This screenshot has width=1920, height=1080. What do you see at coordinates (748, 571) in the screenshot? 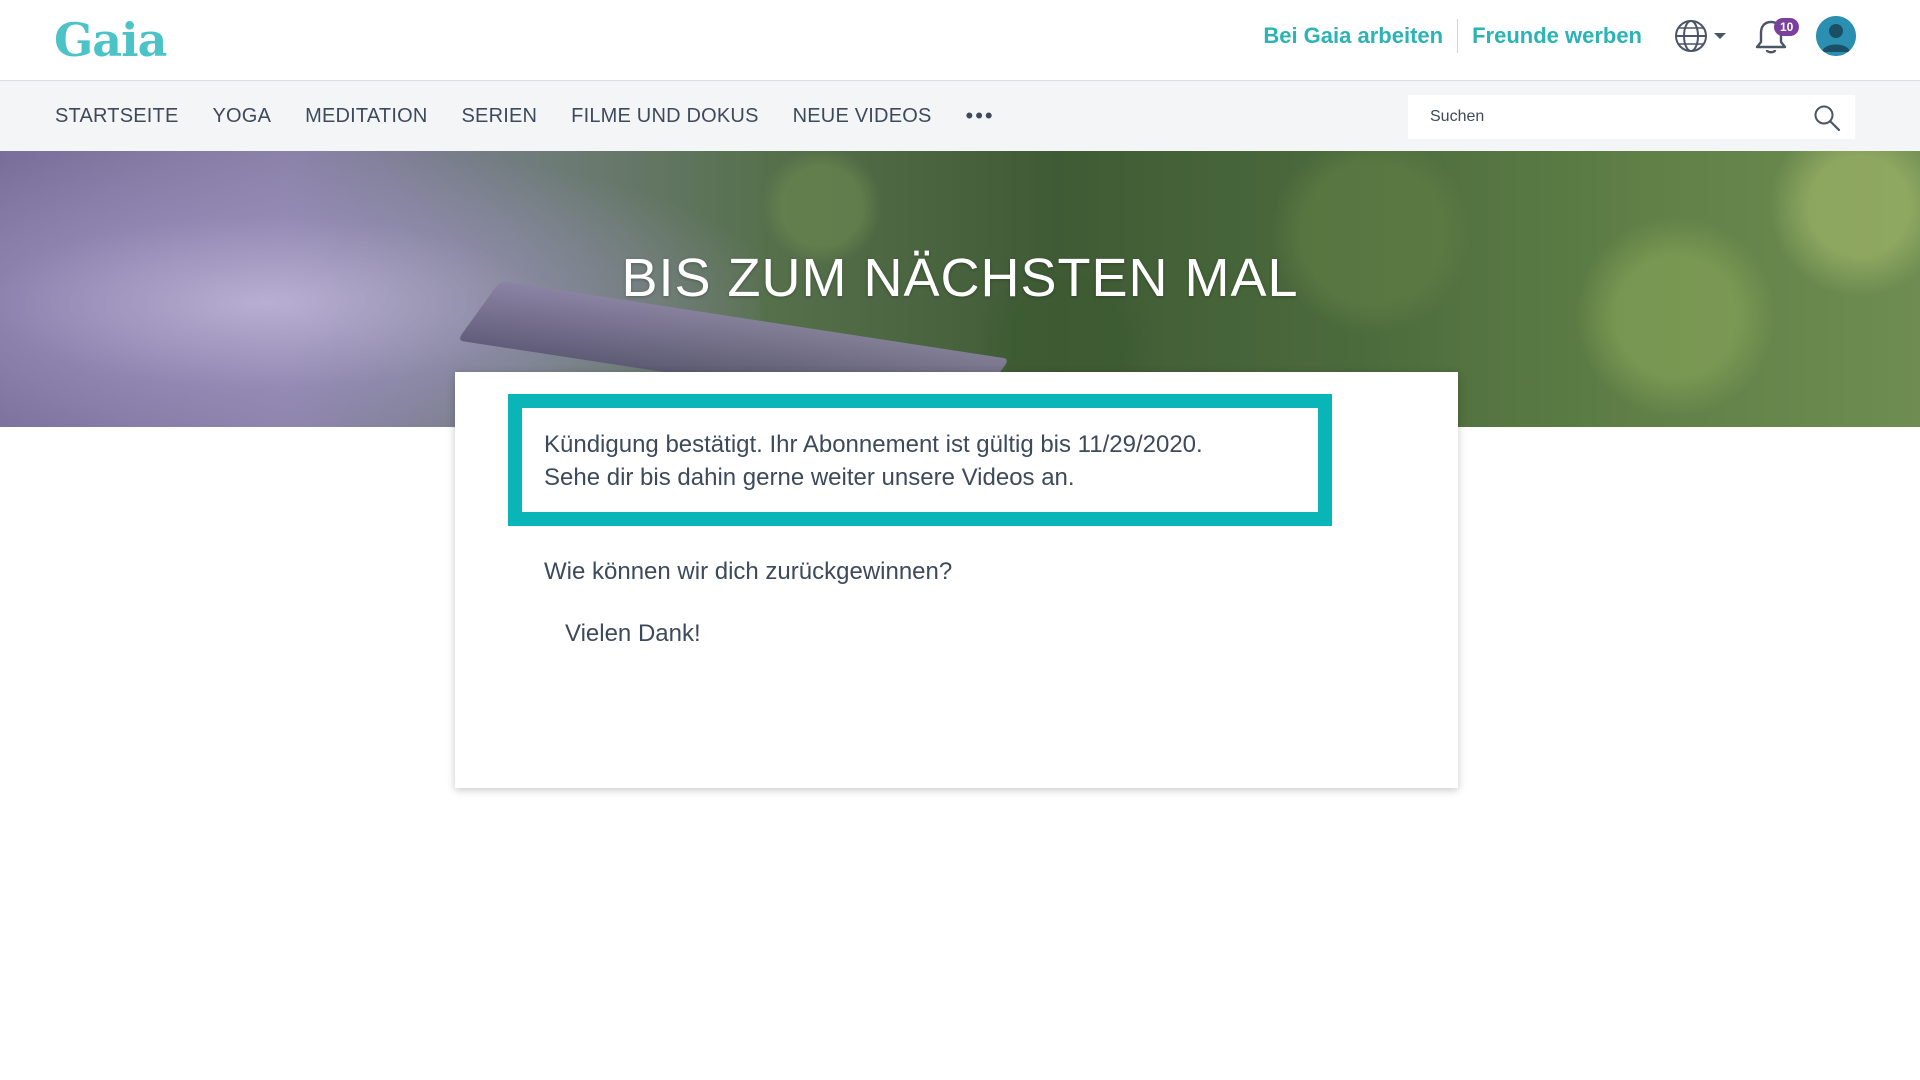
I see `winback-question: Wie können wir dich zurückgewinnen?` at bounding box center [748, 571].